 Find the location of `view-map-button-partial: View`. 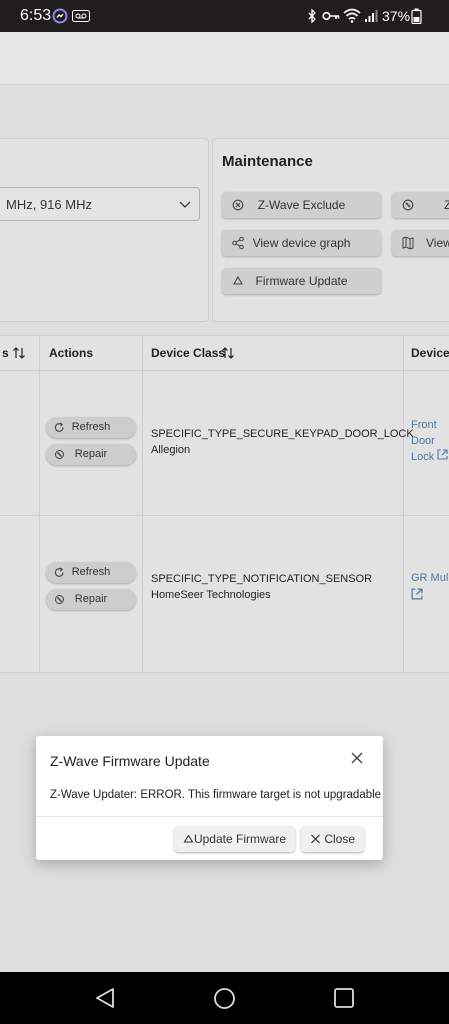

view-map-button-partial: View is located at coordinates (420, 243).